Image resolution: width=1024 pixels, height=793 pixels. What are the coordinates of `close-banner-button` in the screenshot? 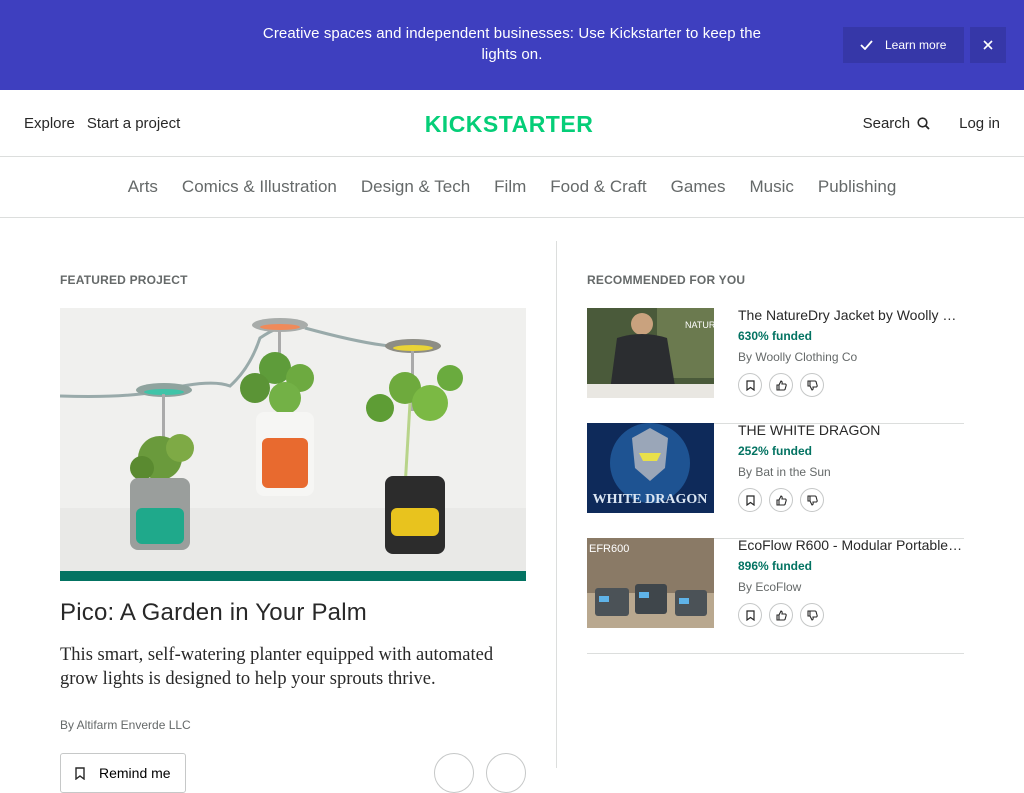 It's located at (988, 45).